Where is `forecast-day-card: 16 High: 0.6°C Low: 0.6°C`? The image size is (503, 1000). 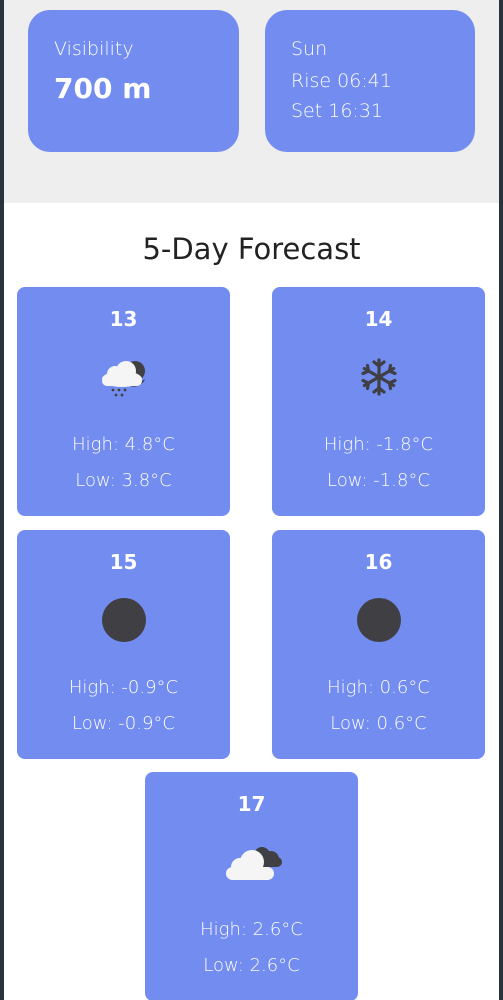
forecast-day-card: 16 High: 0.6°C Low: 0.6°C is located at coordinates (378, 644).